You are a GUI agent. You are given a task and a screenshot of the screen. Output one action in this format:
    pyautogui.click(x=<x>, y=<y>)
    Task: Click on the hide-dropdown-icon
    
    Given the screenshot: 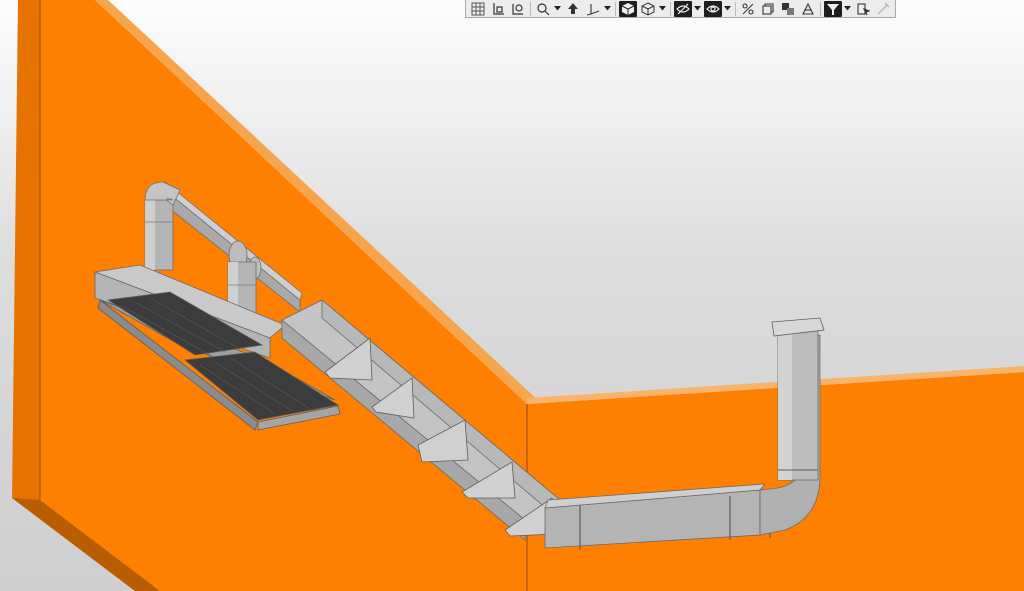 What is the action you would take?
    pyautogui.click(x=697, y=9)
    